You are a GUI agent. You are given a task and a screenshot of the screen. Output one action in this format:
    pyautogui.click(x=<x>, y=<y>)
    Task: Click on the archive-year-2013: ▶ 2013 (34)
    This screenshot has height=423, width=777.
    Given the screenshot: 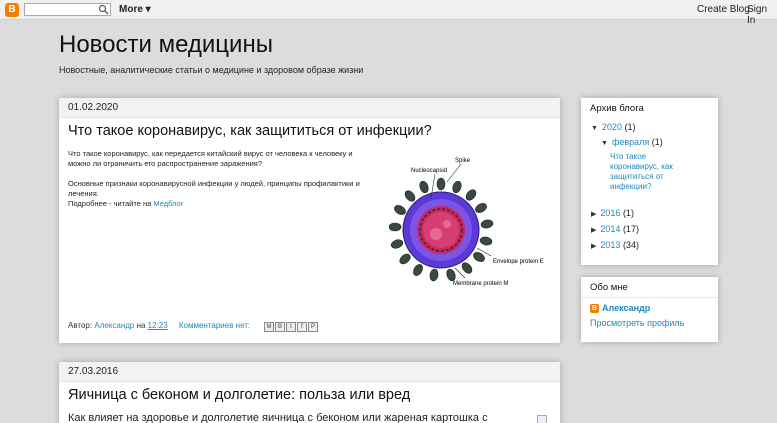 What is the action you would take?
    pyautogui.click(x=615, y=245)
    